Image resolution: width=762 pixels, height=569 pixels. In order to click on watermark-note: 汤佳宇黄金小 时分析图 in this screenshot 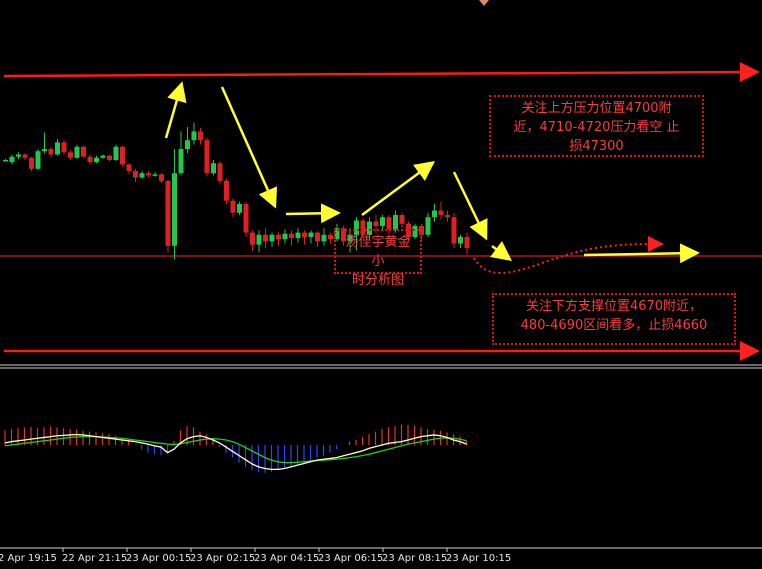, I will do `click(378, 258)`.